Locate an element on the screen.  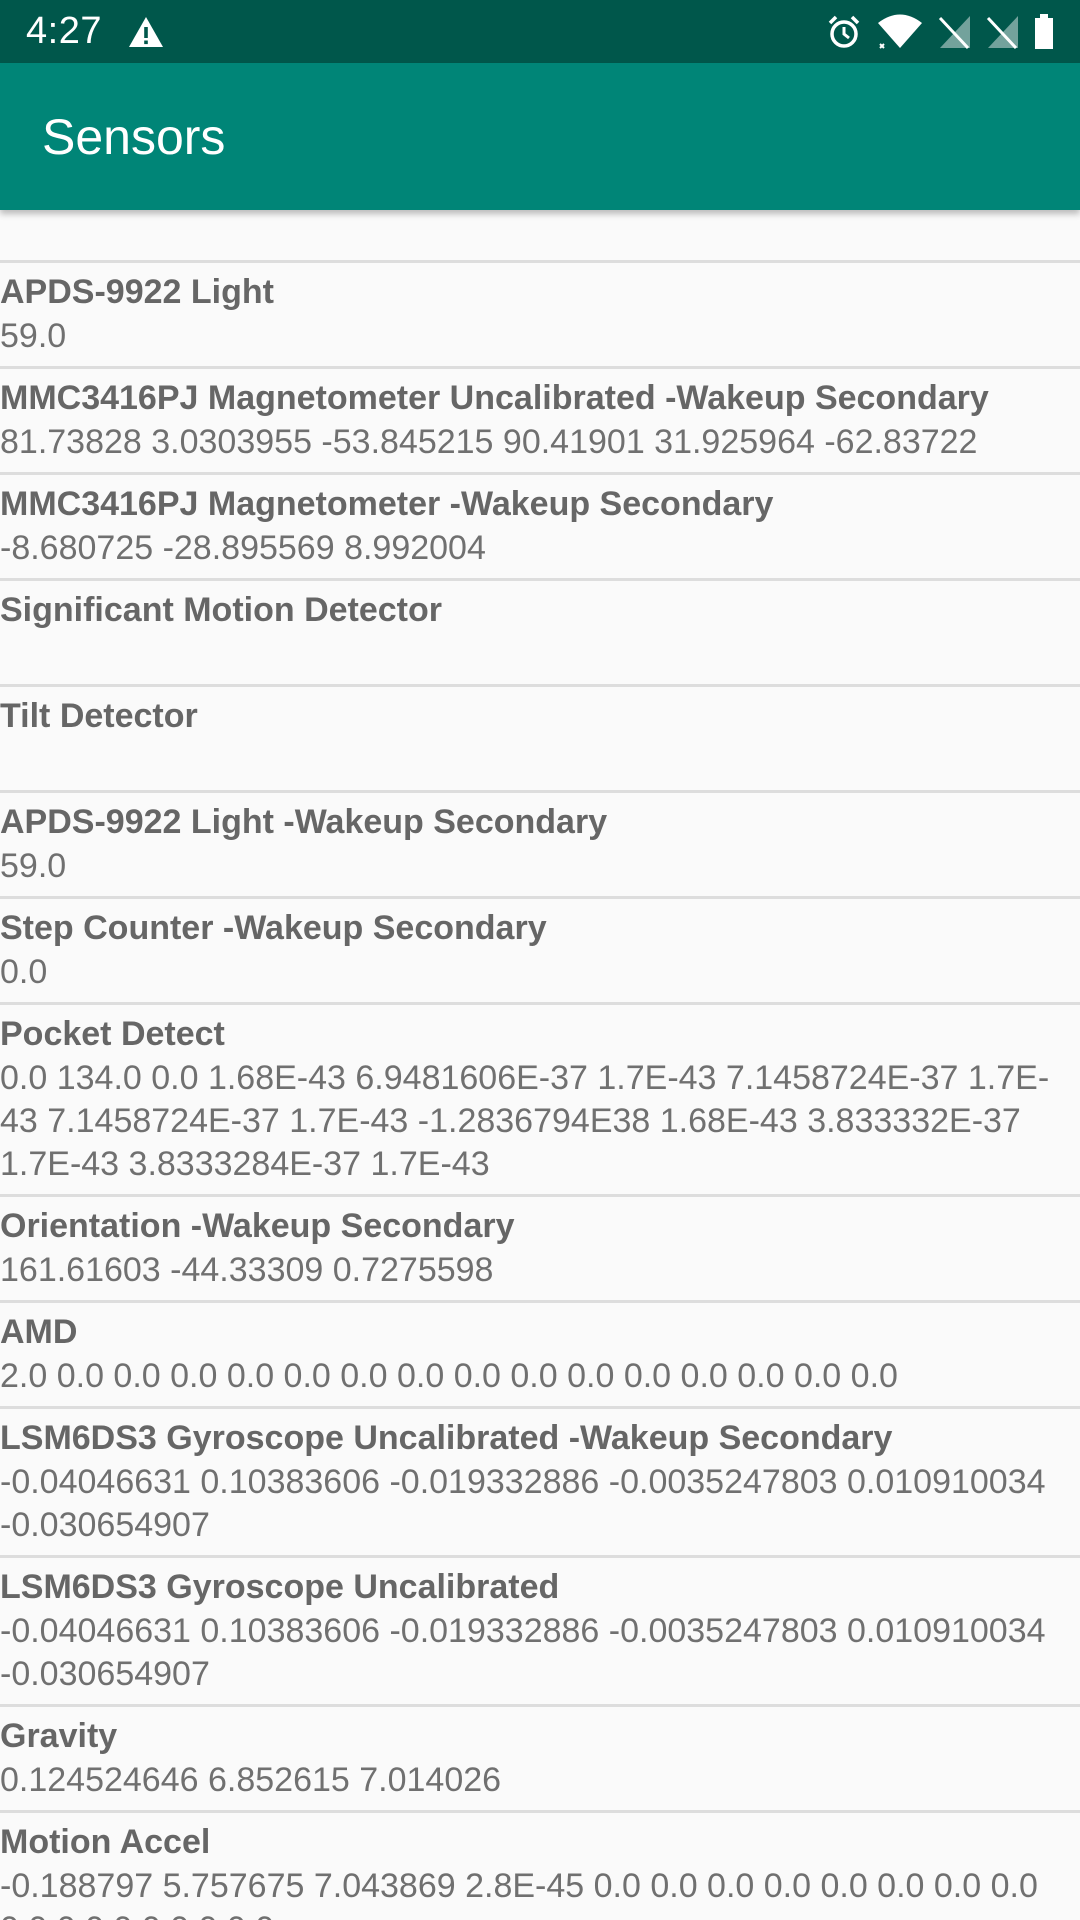
list-item: Significant Motion Detector is located at coordinates (540, 634).